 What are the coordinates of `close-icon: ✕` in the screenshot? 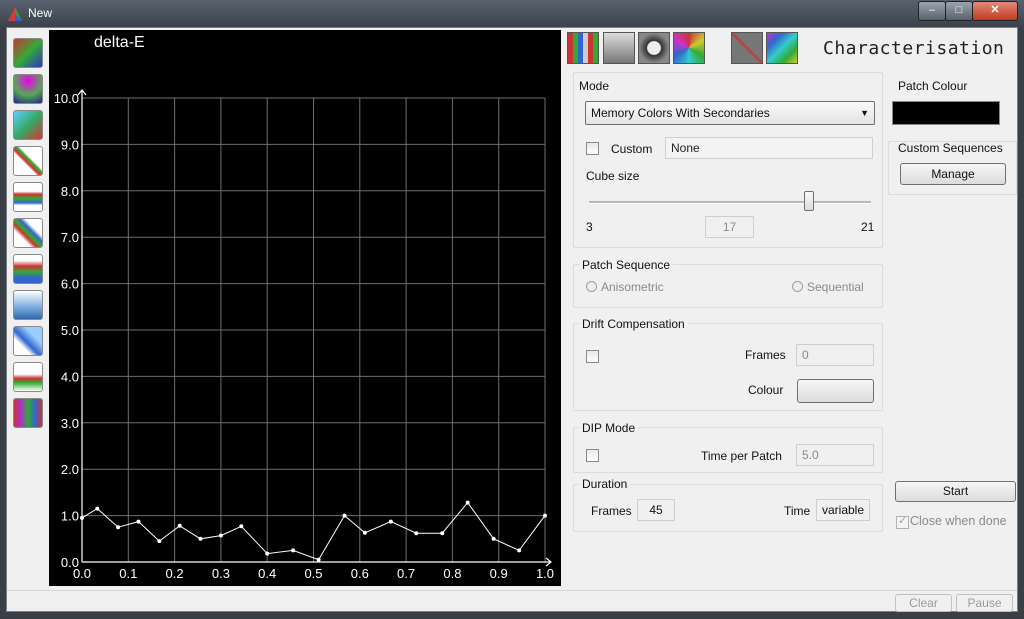 It's located at (995, 10).